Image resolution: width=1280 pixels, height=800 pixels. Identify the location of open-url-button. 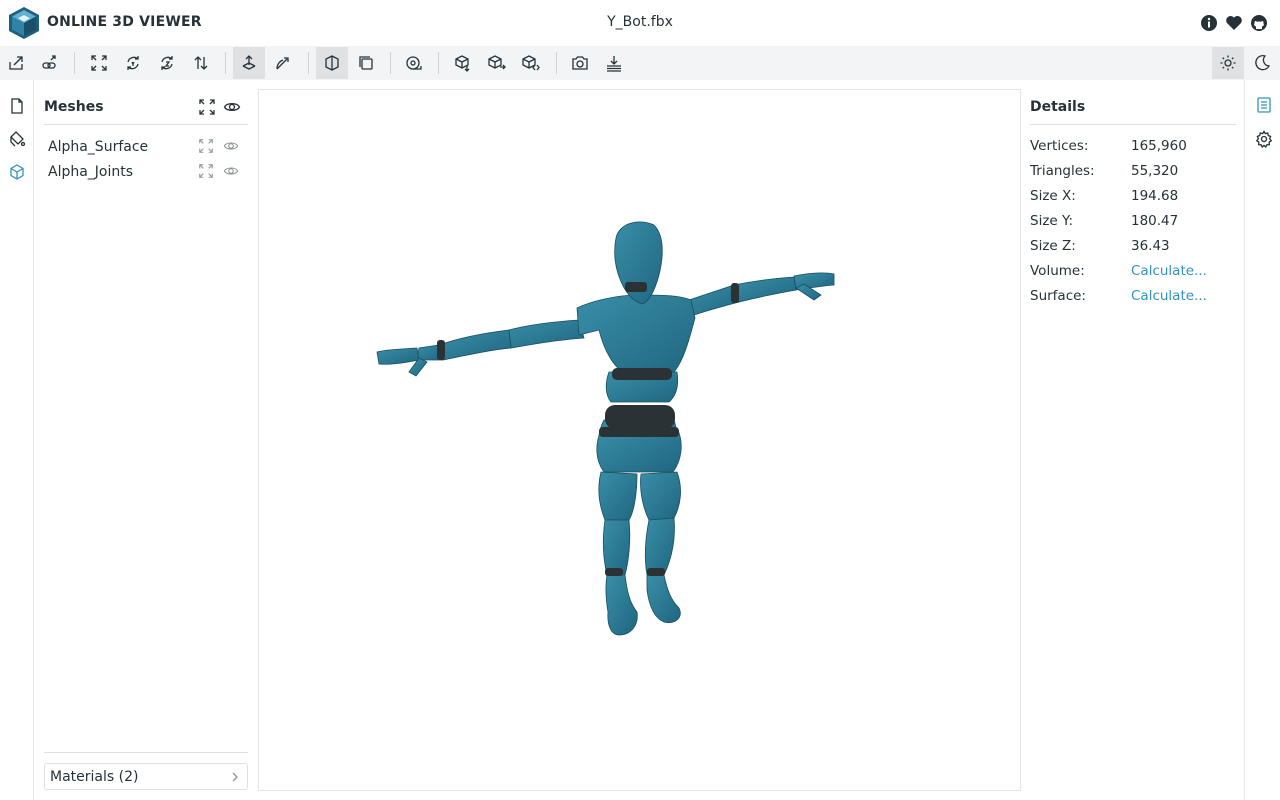
(50, 63).